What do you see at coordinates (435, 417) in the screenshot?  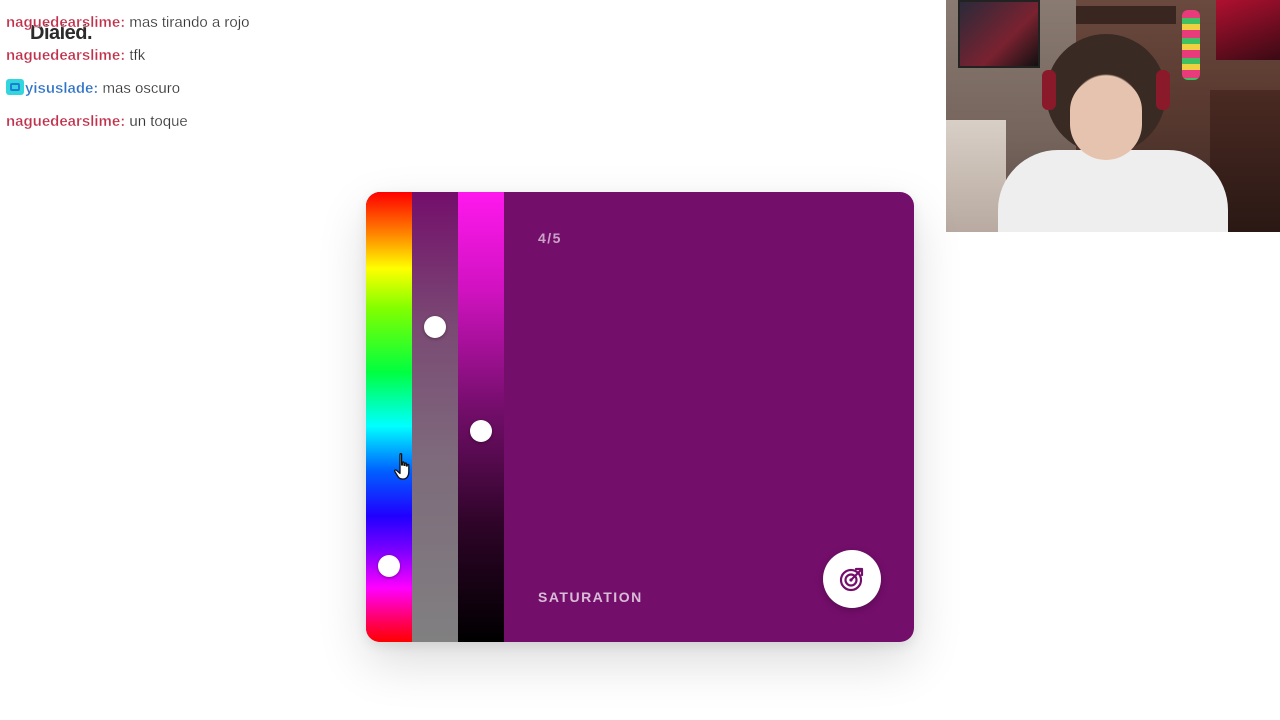 I see `saturation-slider` at bounding box center [435, 417].